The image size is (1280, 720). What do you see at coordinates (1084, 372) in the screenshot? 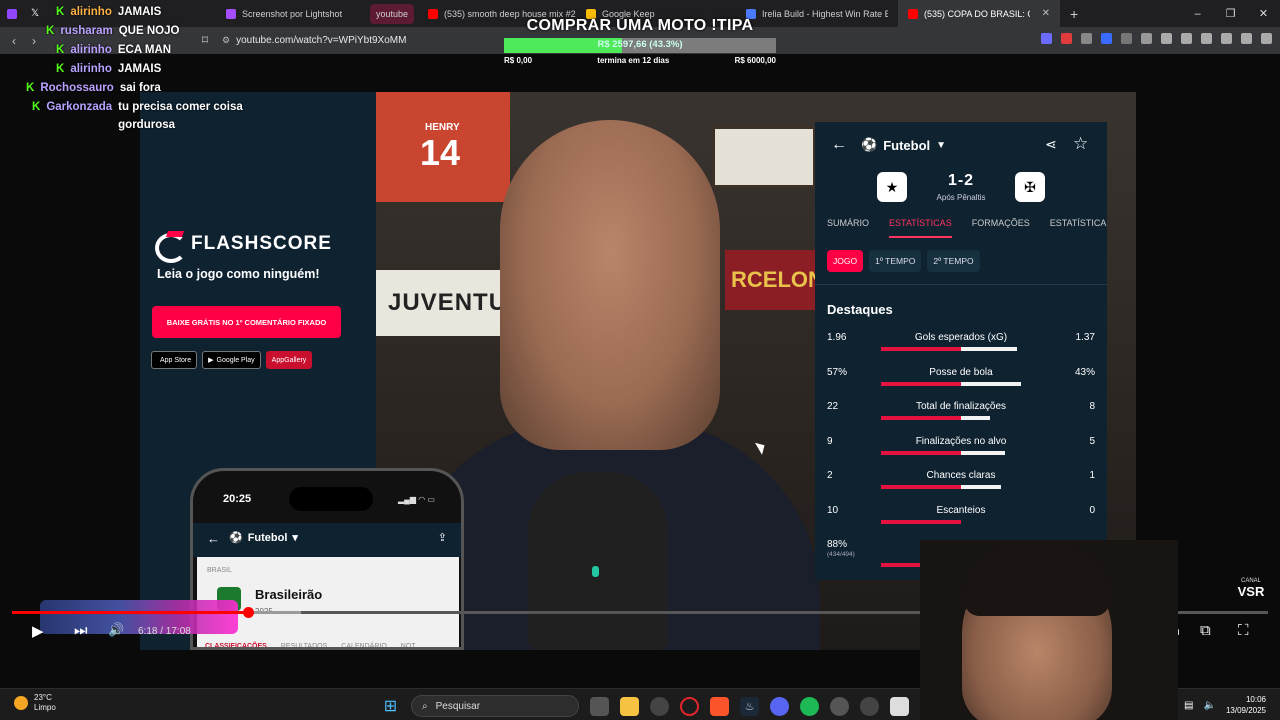
I see `stat-away-value: 43%` at bounding box center [1084, 372].